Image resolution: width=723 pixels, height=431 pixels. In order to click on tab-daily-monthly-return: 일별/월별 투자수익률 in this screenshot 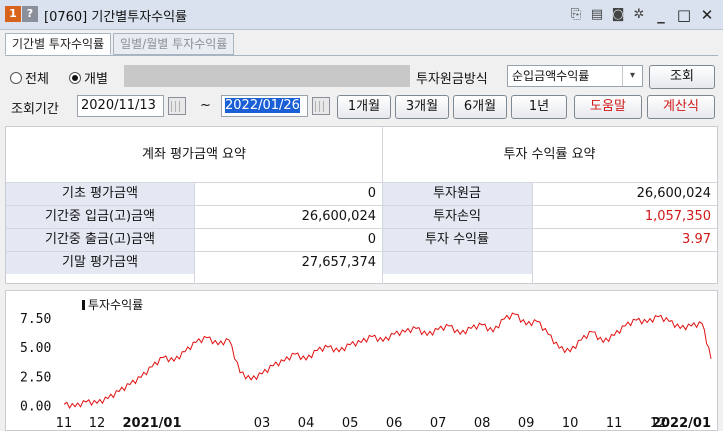, I will do `click(174, 44)`.